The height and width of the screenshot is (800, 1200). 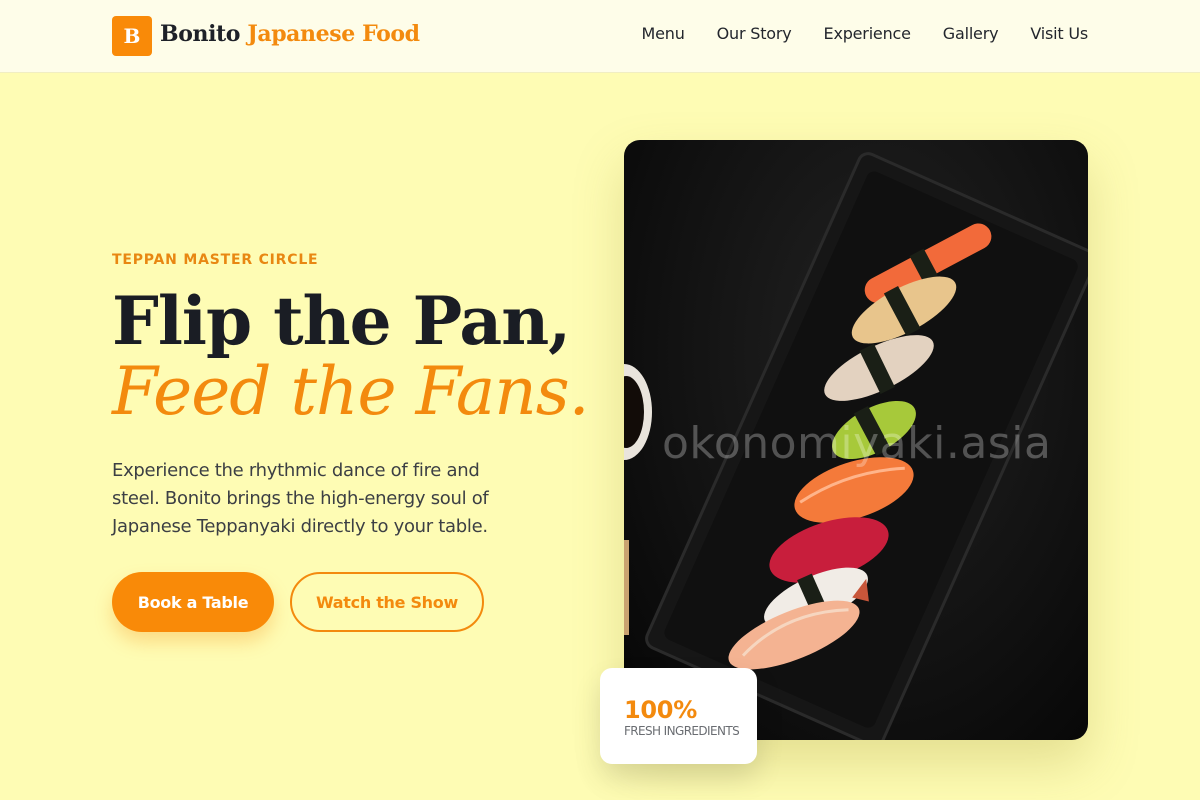 What do you see at coordinates (215, 260) in the screenshot?
I see `hero-eyebrow: TEPPAN MASTER CIRCLE` at bounding box center [215, 260].